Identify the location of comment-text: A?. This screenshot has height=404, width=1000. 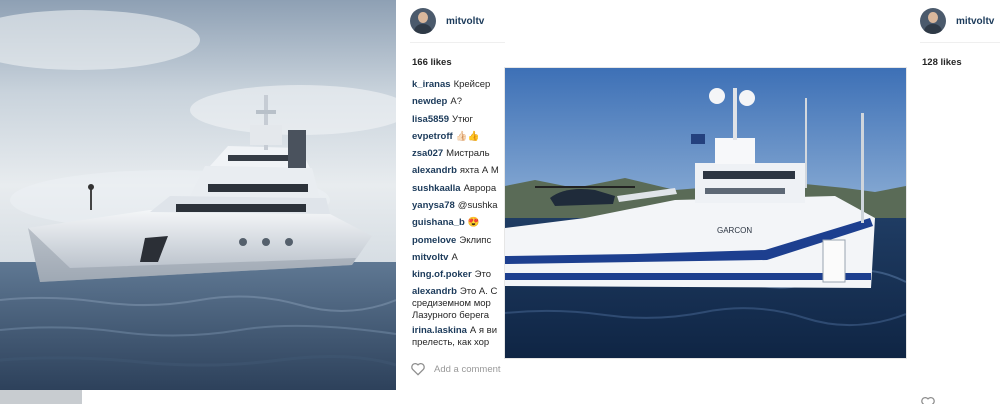
(456, 102).